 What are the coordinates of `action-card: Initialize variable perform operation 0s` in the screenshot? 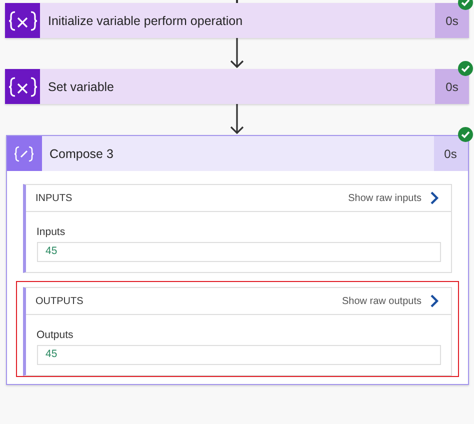 It's located at (237, 20).